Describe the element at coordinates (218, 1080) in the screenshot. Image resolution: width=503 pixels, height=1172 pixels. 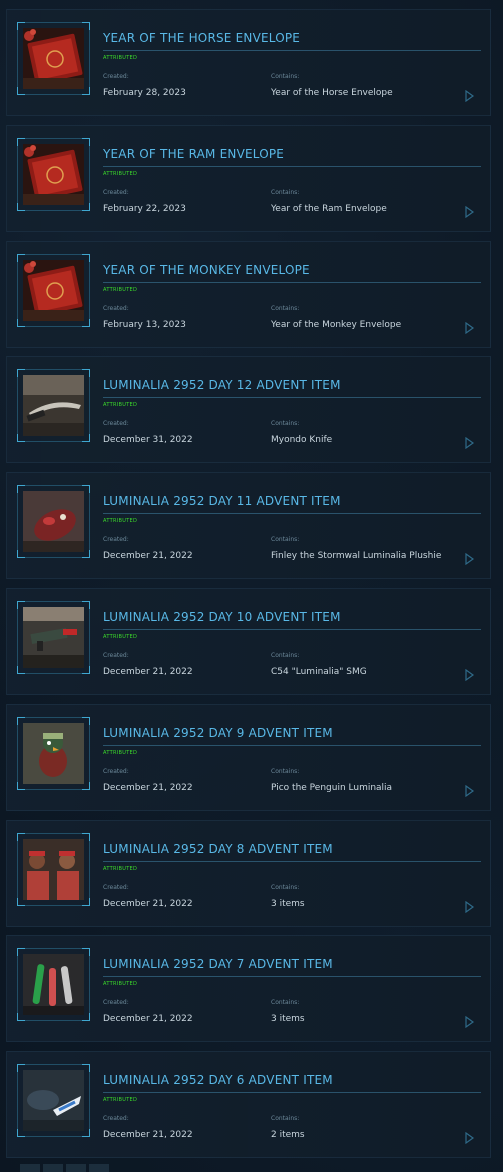
I see `item-title: LUMINALIA 2952 DAY 6 ADVENT ITEM` at that location.